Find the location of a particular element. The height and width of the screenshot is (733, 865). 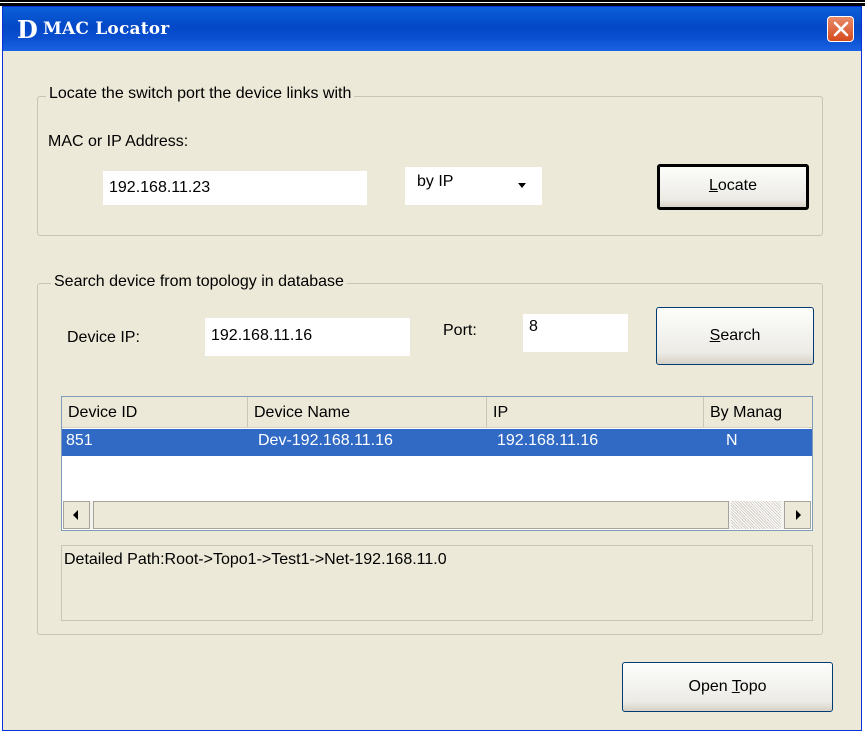

cell-device-name: Dev-192.168.11.16 is located at coordinates (325, 440).